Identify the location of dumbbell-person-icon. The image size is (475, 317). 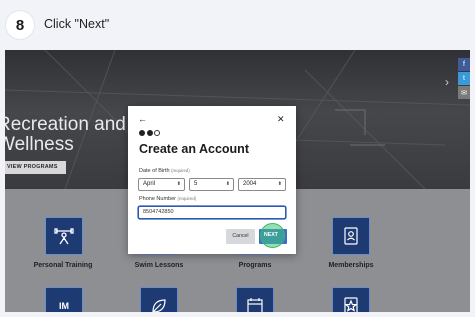
(64, 236).